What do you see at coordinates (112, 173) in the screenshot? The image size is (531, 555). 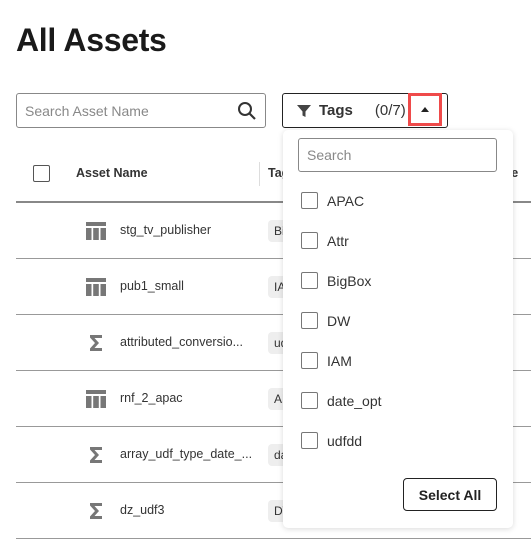 I see `column-header-asset-name: Asset Name` at bounding box center [112, 173].